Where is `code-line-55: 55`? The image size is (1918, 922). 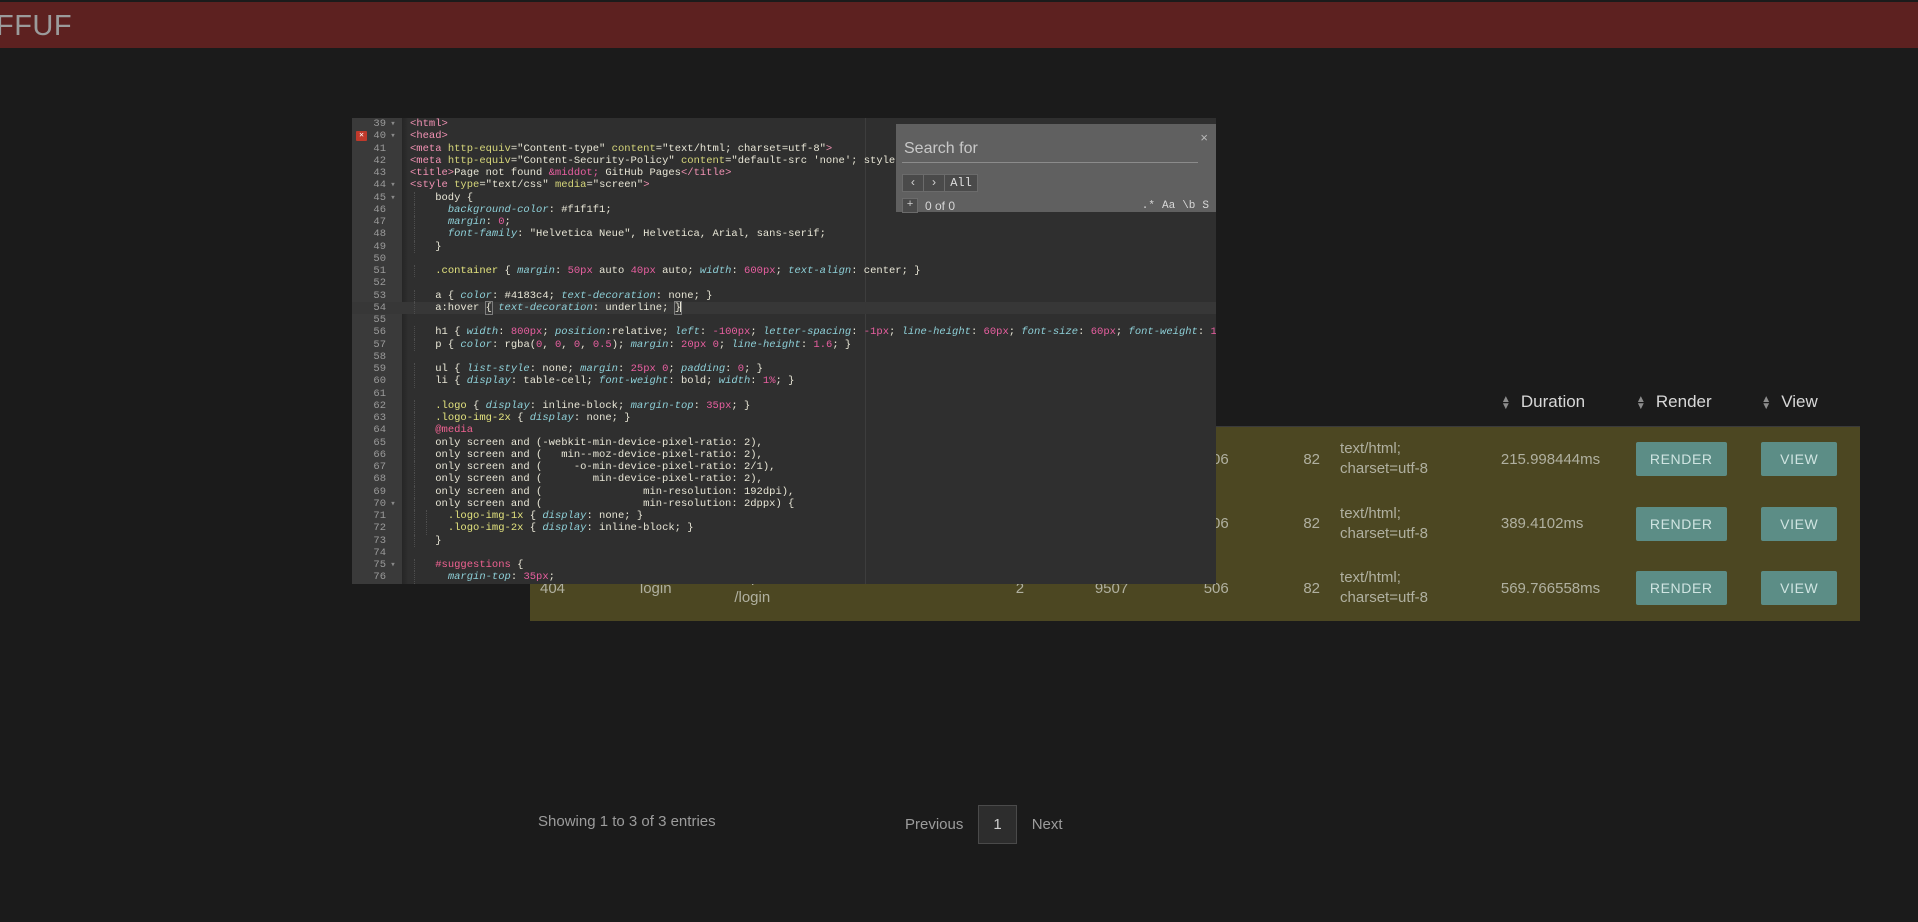
code-line-55: 55 is located at coordinates (784, 320).